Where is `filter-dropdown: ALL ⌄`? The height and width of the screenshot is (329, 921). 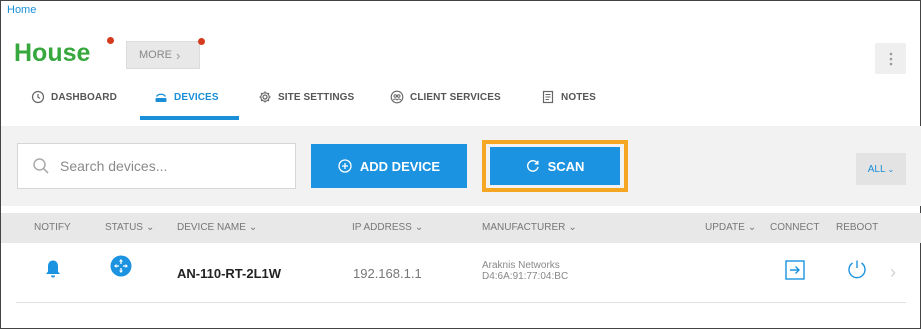
filter-dropdown: ALL ⌄ is located at coordinates (881, 169).